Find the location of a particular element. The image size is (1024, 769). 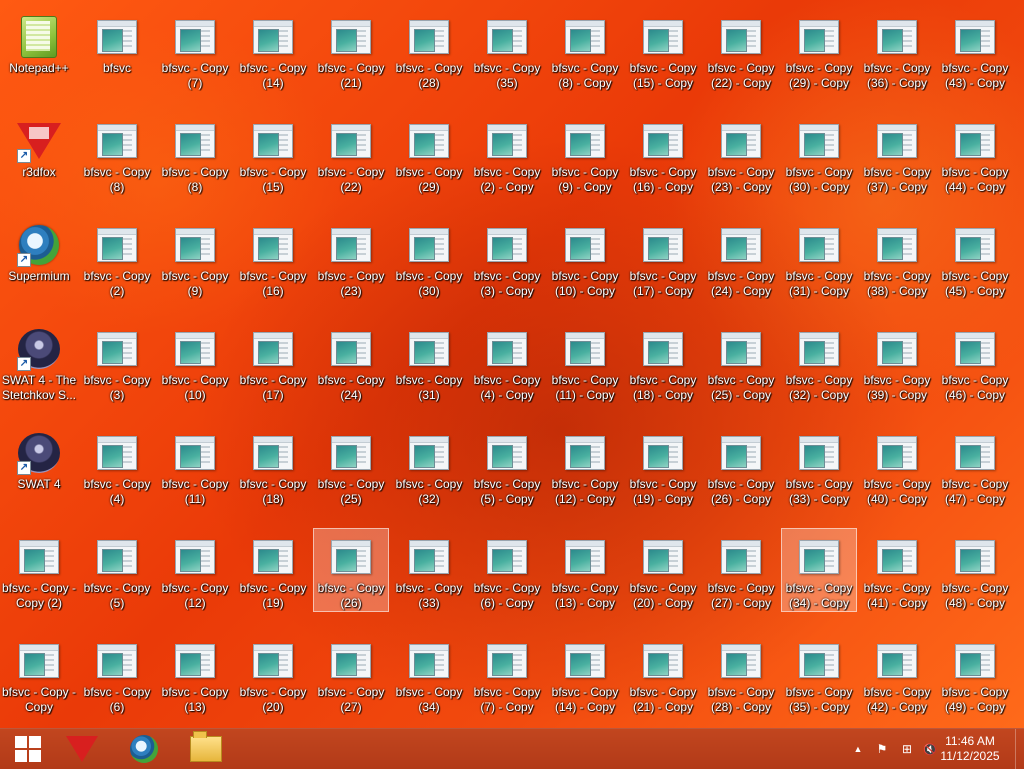

desktop-icon: bfsvc - Copy (8) - Copy is located at coordinates (585, 50).